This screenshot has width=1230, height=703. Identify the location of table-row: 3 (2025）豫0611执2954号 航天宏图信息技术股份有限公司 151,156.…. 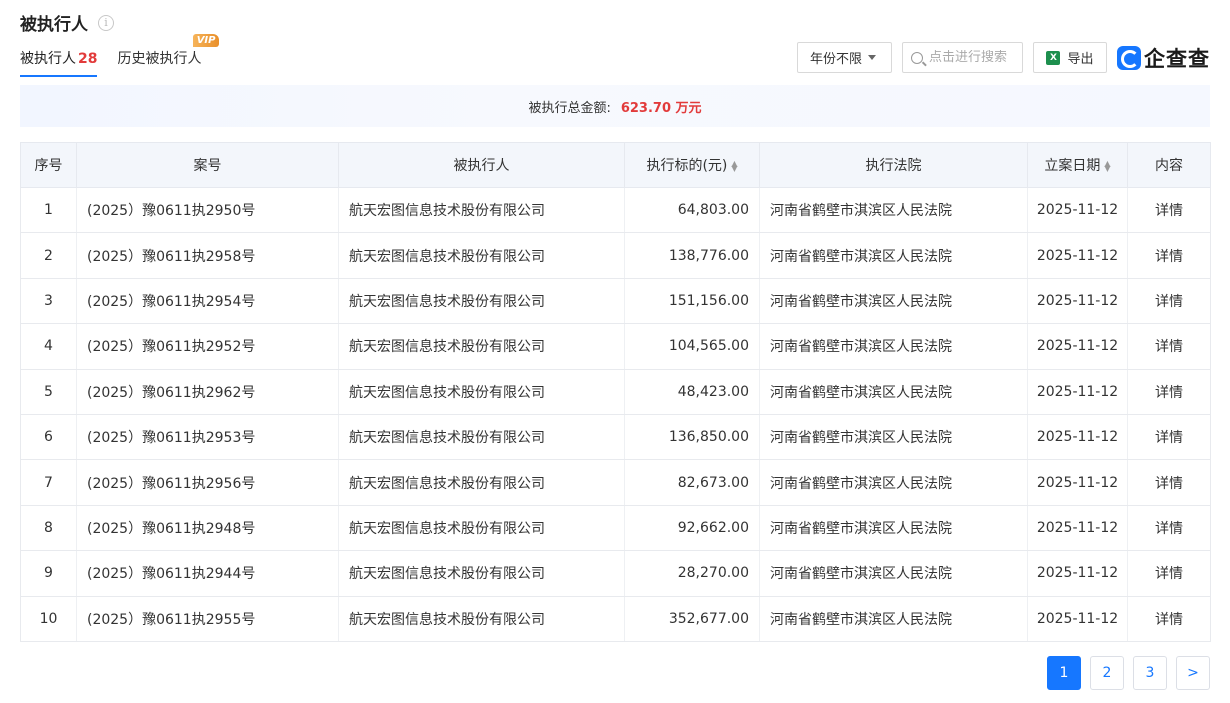
(615, 301).